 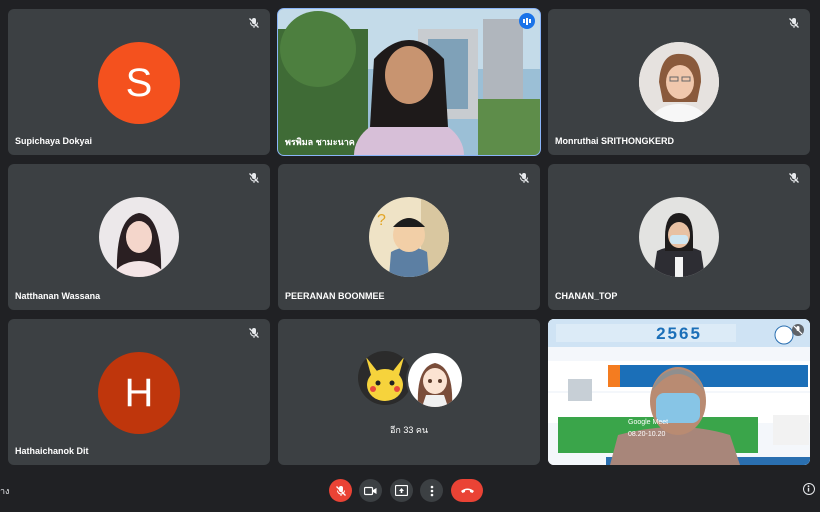 I want to click on microphone-button, so click(x=340, y=490).